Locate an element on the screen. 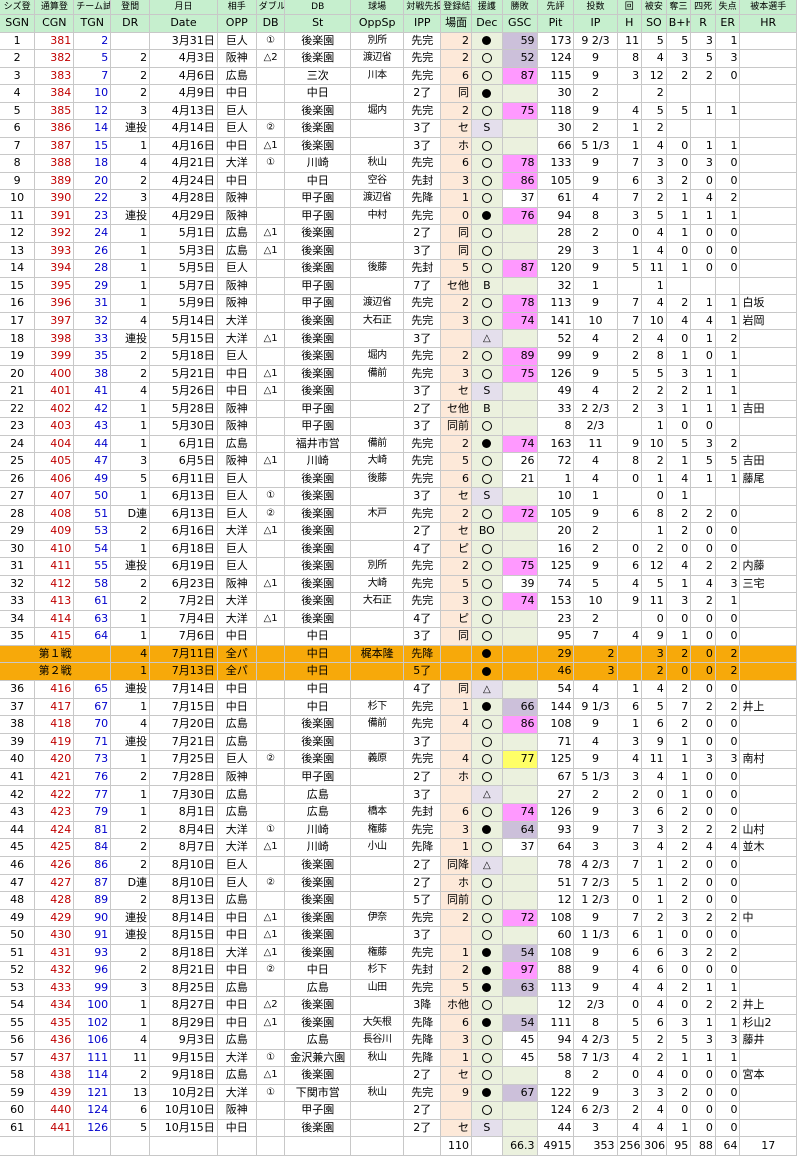 This screenshot has width=799, height=1156. cell-5: 大洋 is located at coordinates (237, 338).